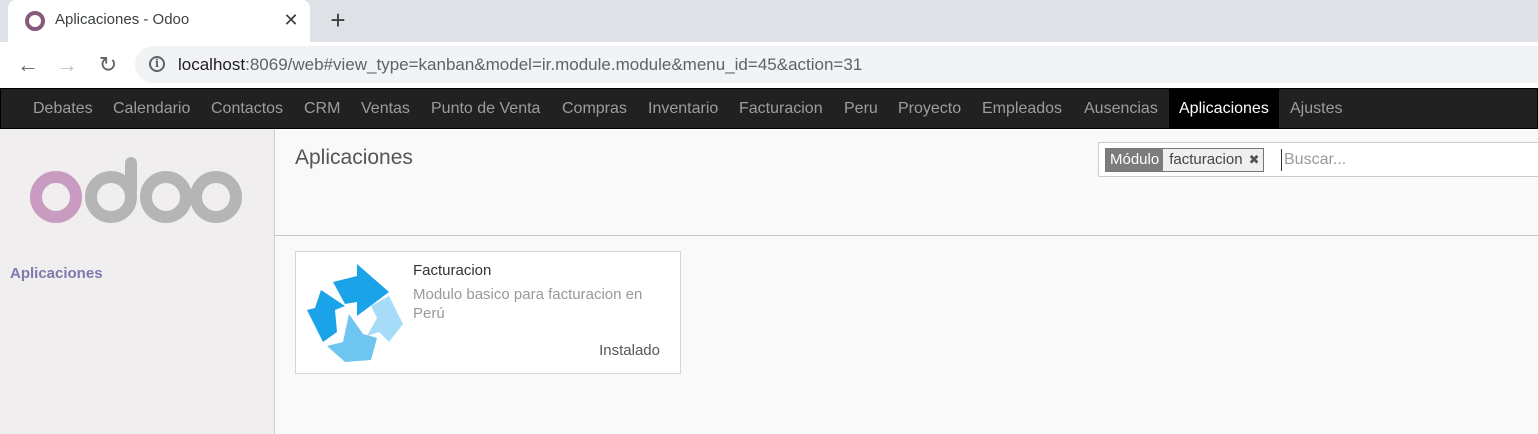 The width and height of the screenshot is (1538, 434). Describe the element at coordinates (354, 157) in the screenshot. I see `breadcrumb: Aplicaciones` at that location.